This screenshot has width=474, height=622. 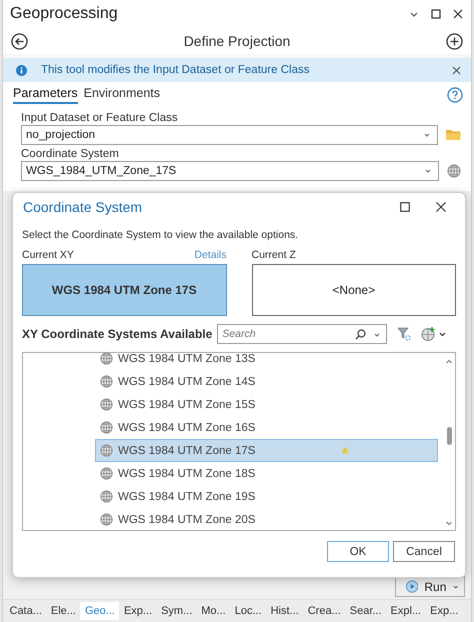 What do you see at coordinates (175, 70) in the screenshot?
I see `info-message: This tool modifies the Input Dataset or Feature Class` at bounding box center [175, 70].